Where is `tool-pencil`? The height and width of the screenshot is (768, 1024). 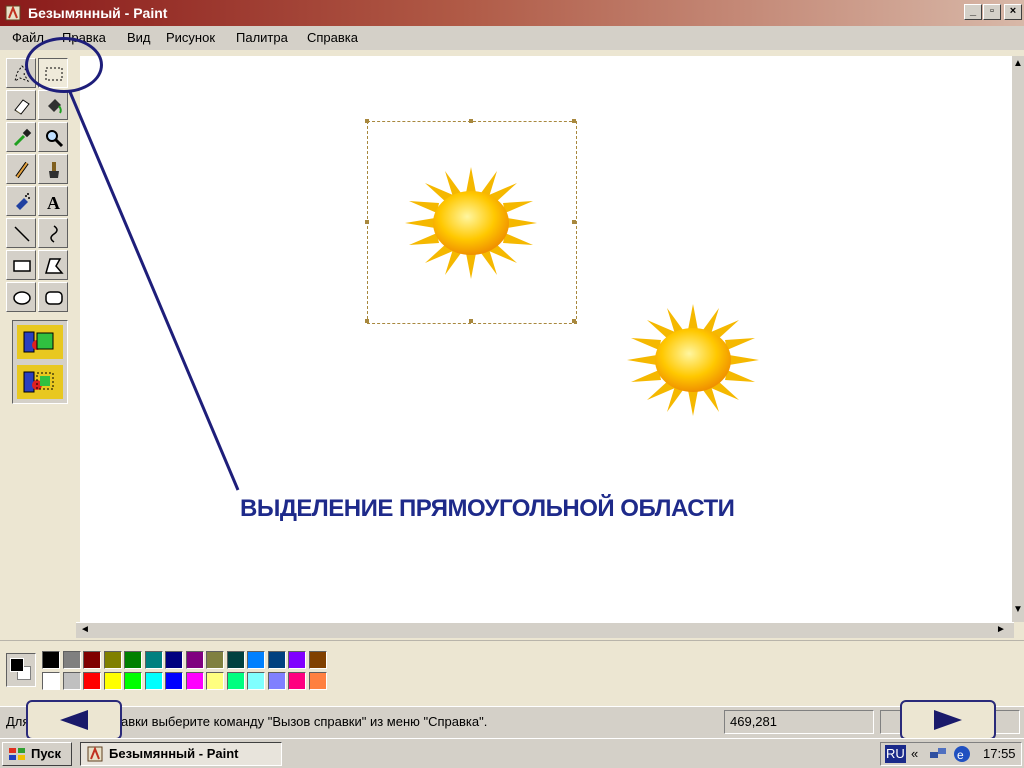
tool-pencil is located at coordinates (21, 169).